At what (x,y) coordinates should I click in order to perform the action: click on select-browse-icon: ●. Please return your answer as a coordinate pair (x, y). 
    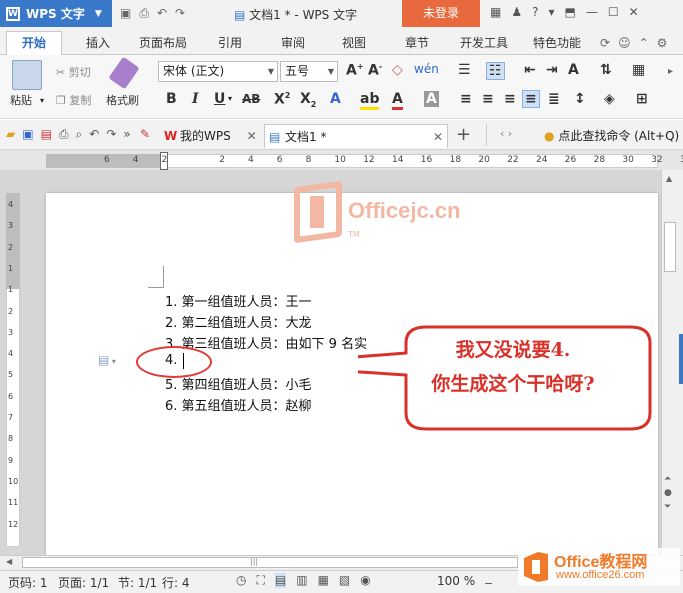
    Looking at the image, I should click on (668, 493).